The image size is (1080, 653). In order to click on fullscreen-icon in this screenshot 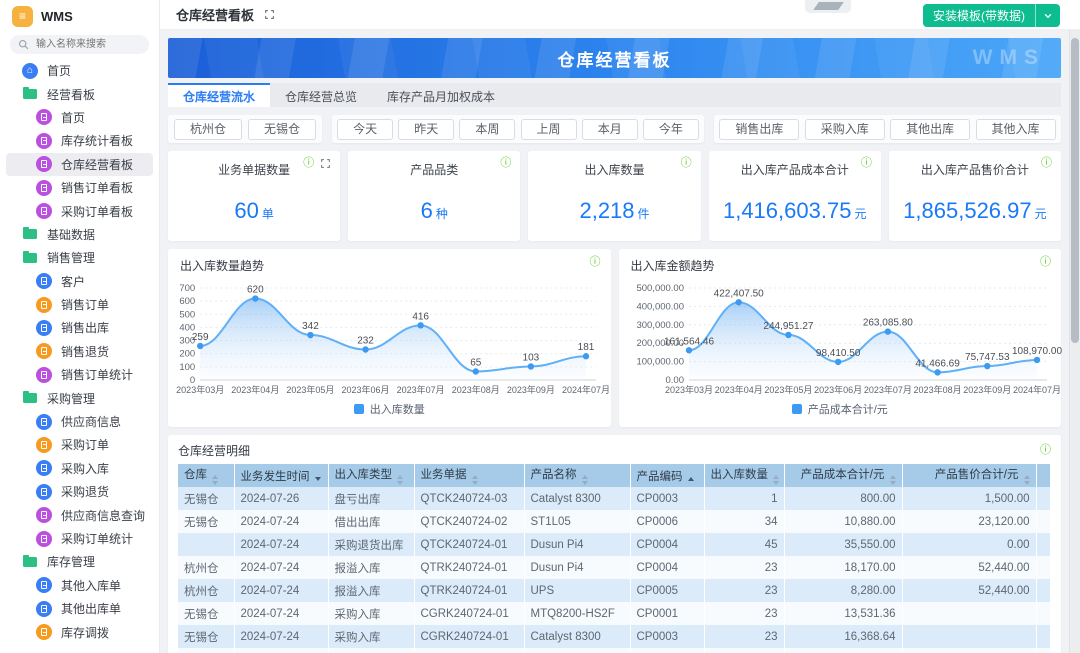, I will do `click(269, 14)`.